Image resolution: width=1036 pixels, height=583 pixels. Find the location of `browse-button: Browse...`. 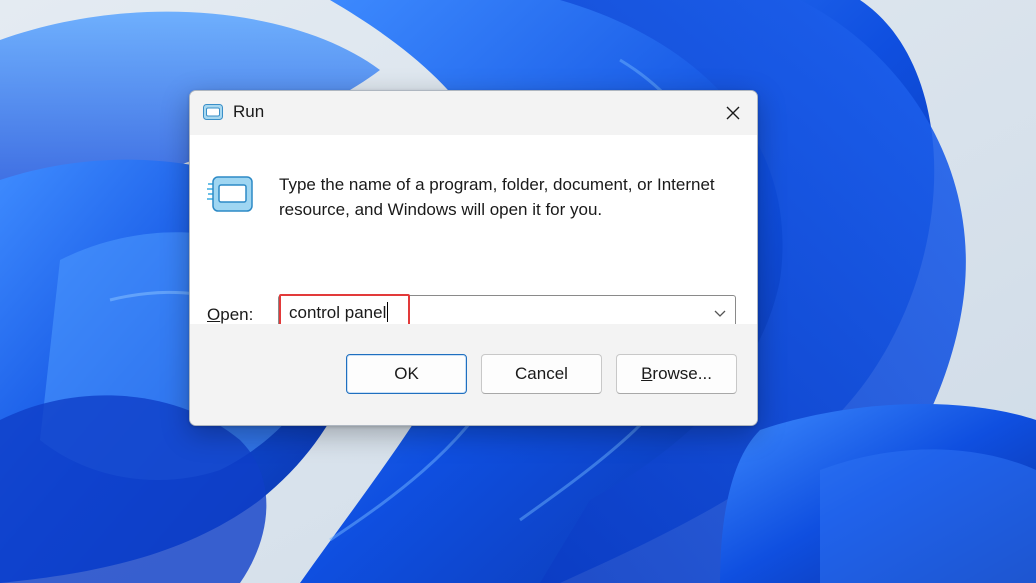

browse-button: Browse... is located at coordinates (676, 374).